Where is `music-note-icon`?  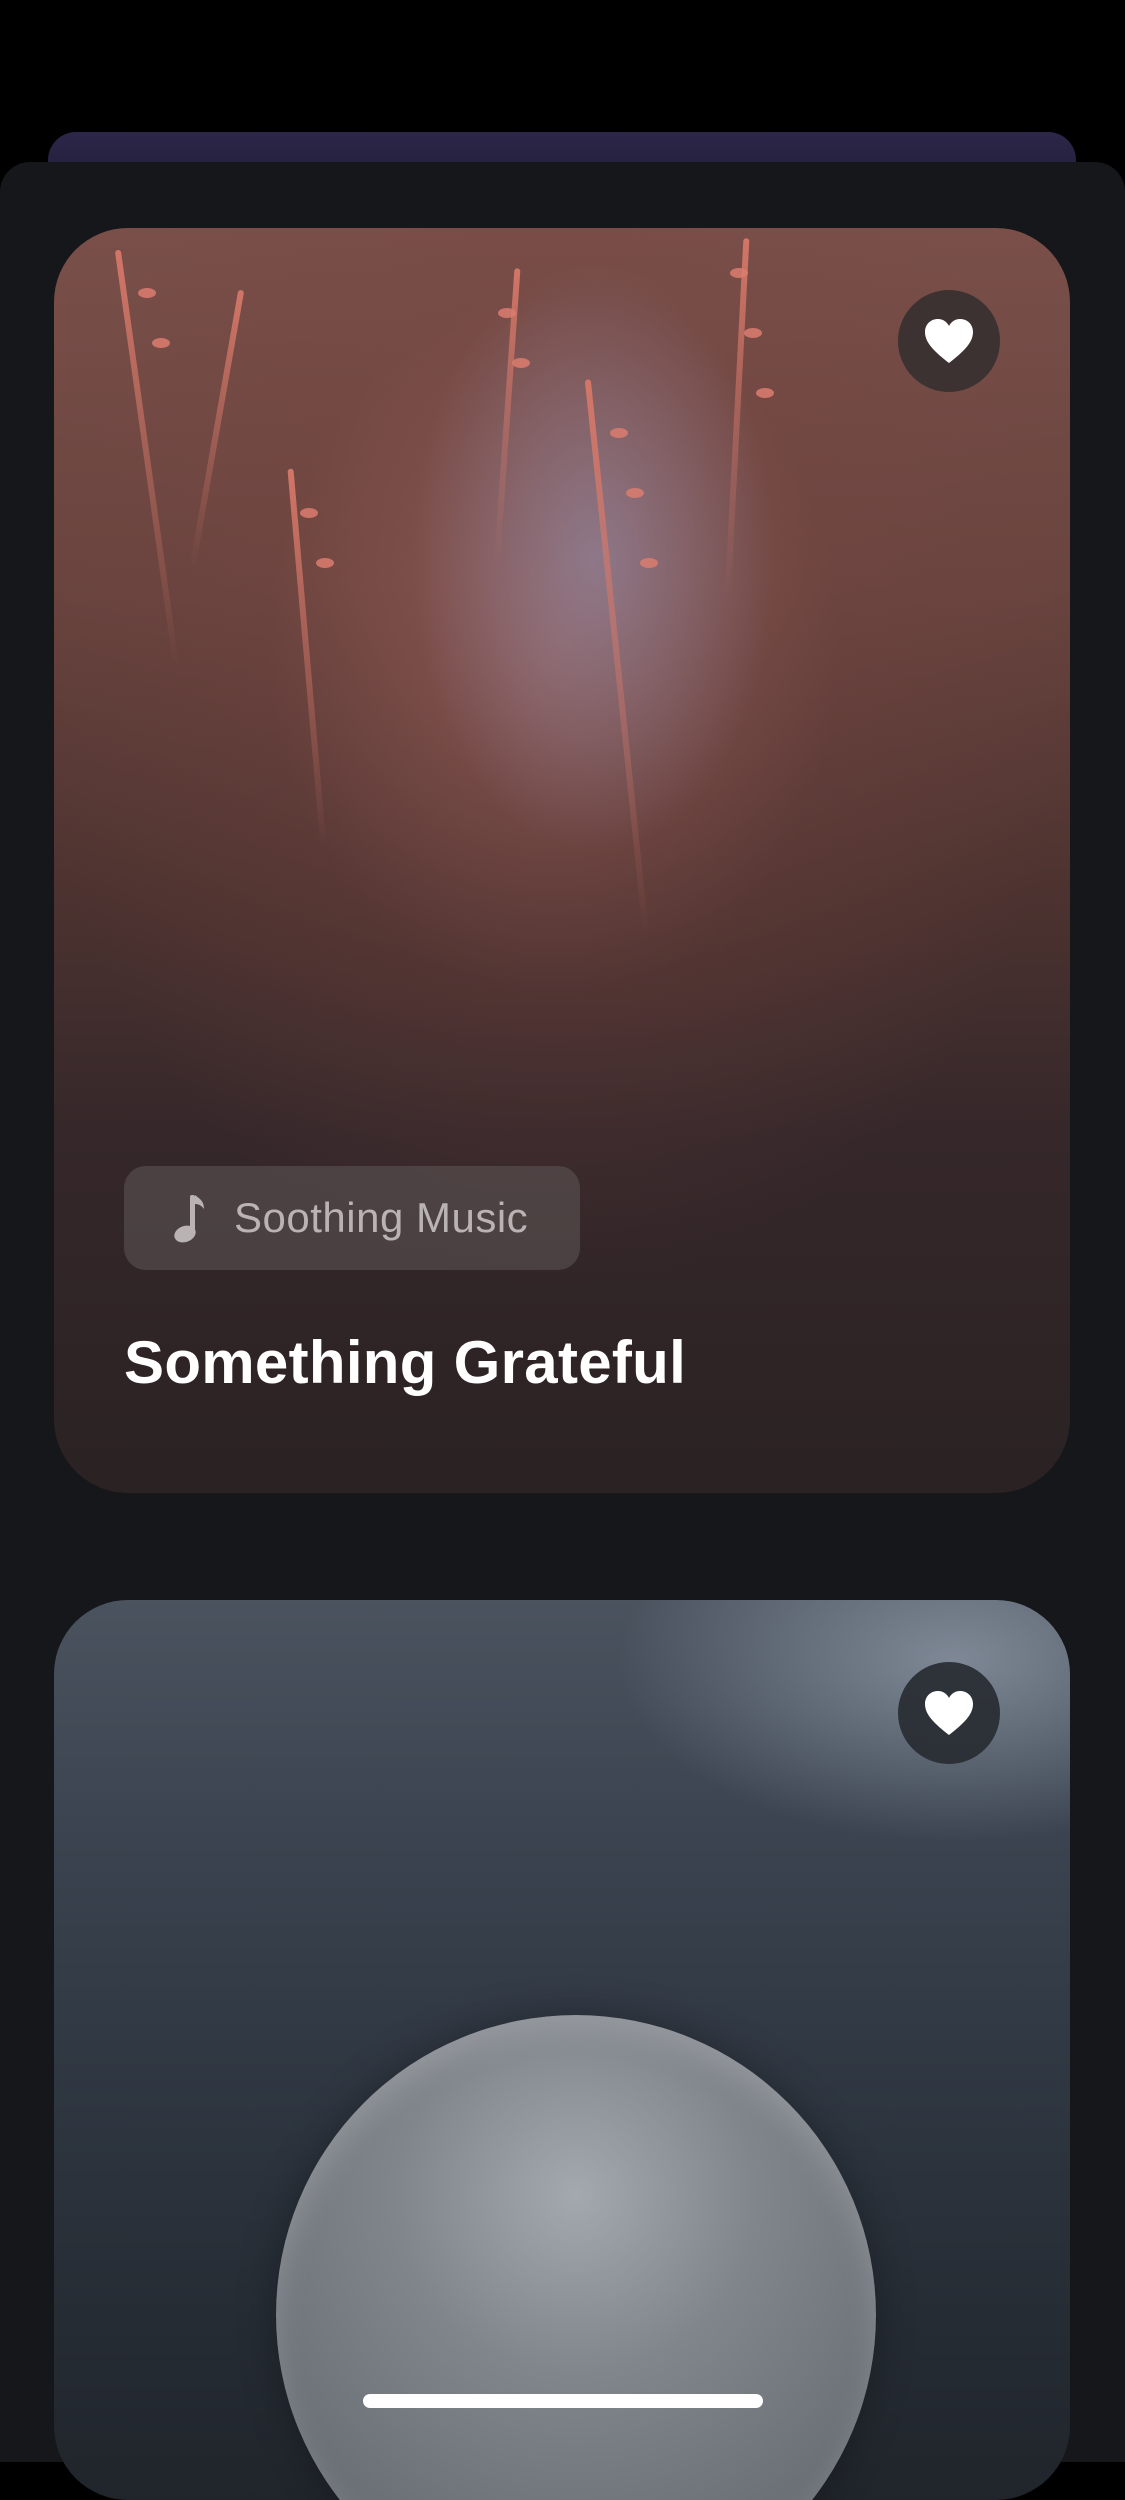 music-note-icon is located at coordinates (188, 1218).